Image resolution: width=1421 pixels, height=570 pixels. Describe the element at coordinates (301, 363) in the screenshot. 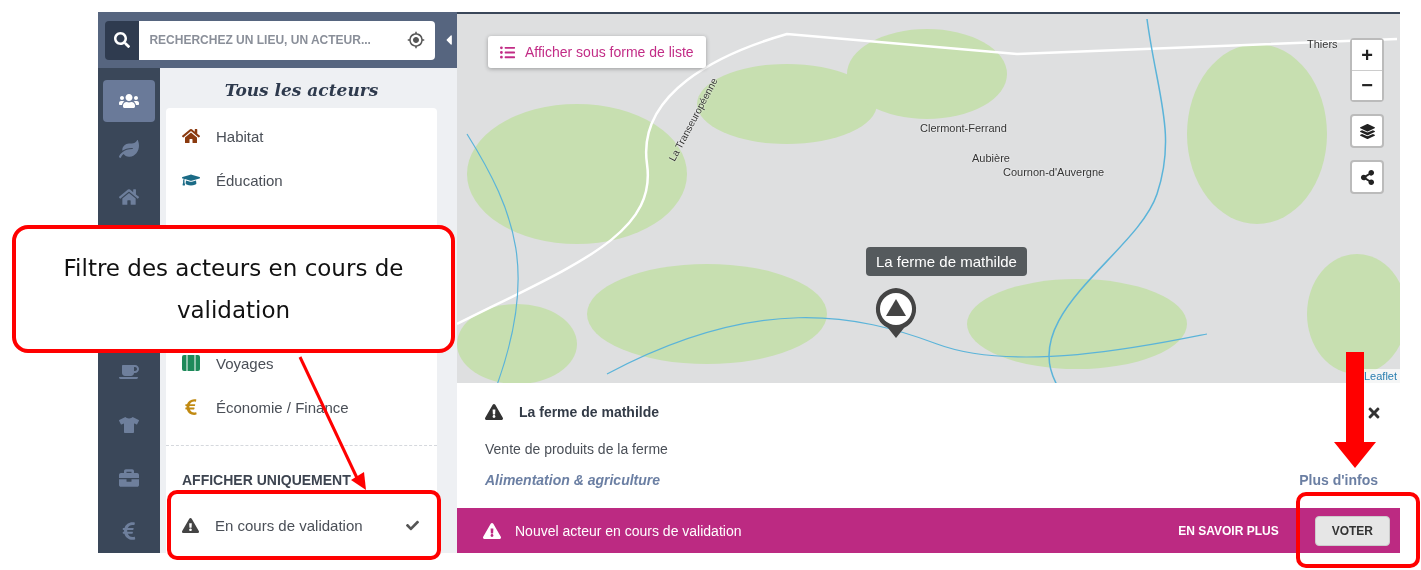

I see `category-item: Voyages` at that location.